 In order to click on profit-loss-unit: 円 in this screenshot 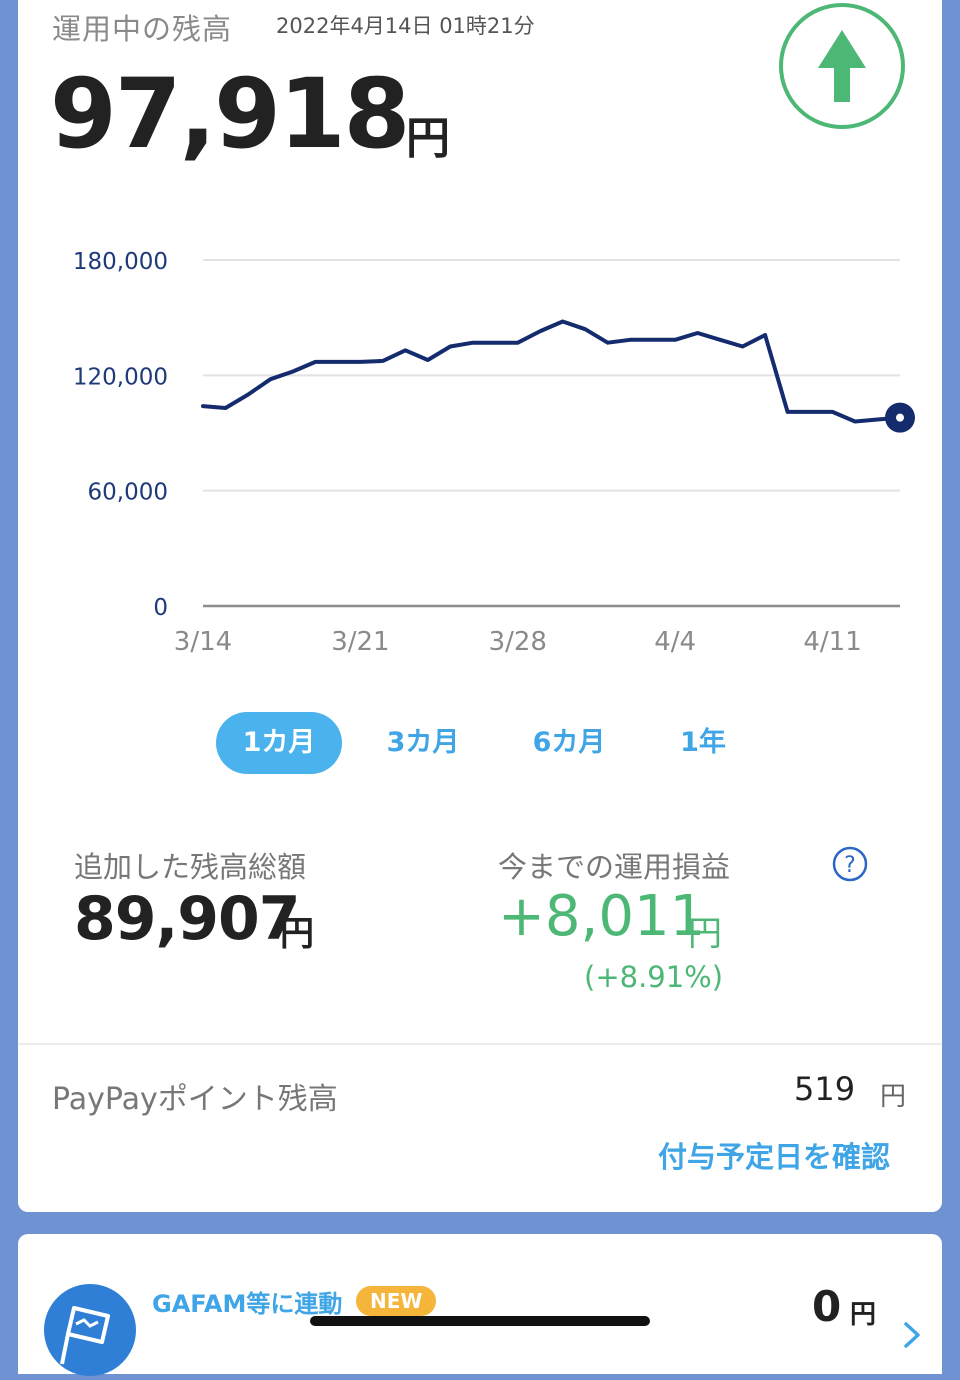, I will do `click(705, 934)`.